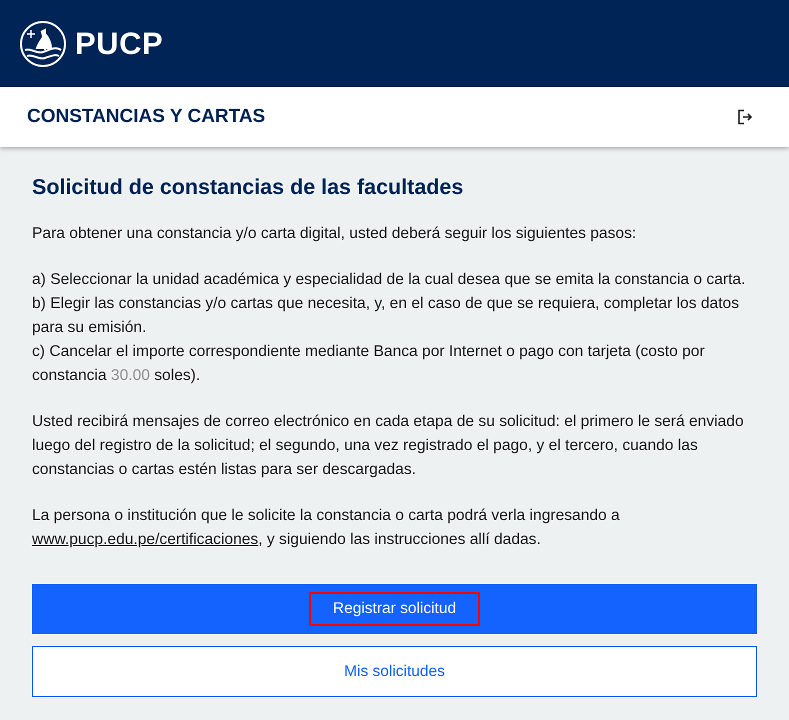 The width and height of the screenshot is (789, 720). What do you see at coordinates (369, 364) in the screenshot?
I see `step-text: c) Cancelar el importe correspondiente mediante Banca por Internet o pago con tarjeta (costo por constancia 30.00 soles).` at bounding box center [369, 364].